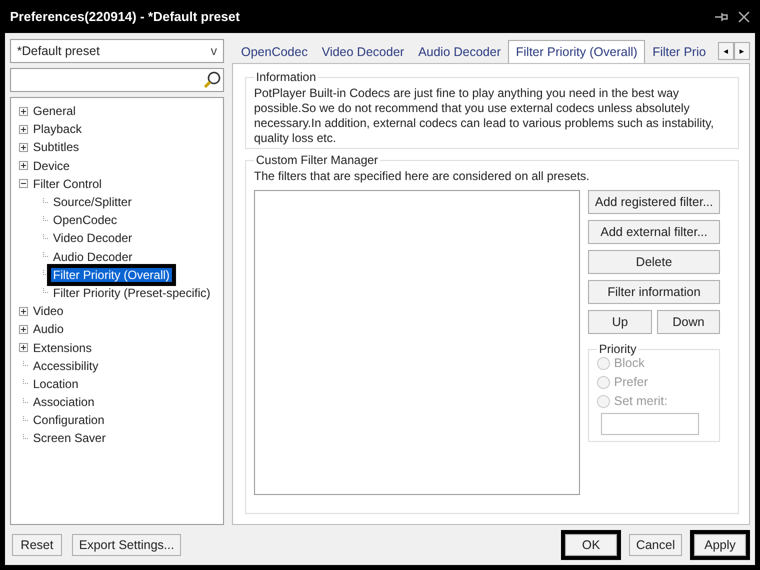 This screenshot has width=760, height=570. I want to click on filter-button: Filter information, so click(654, 292).